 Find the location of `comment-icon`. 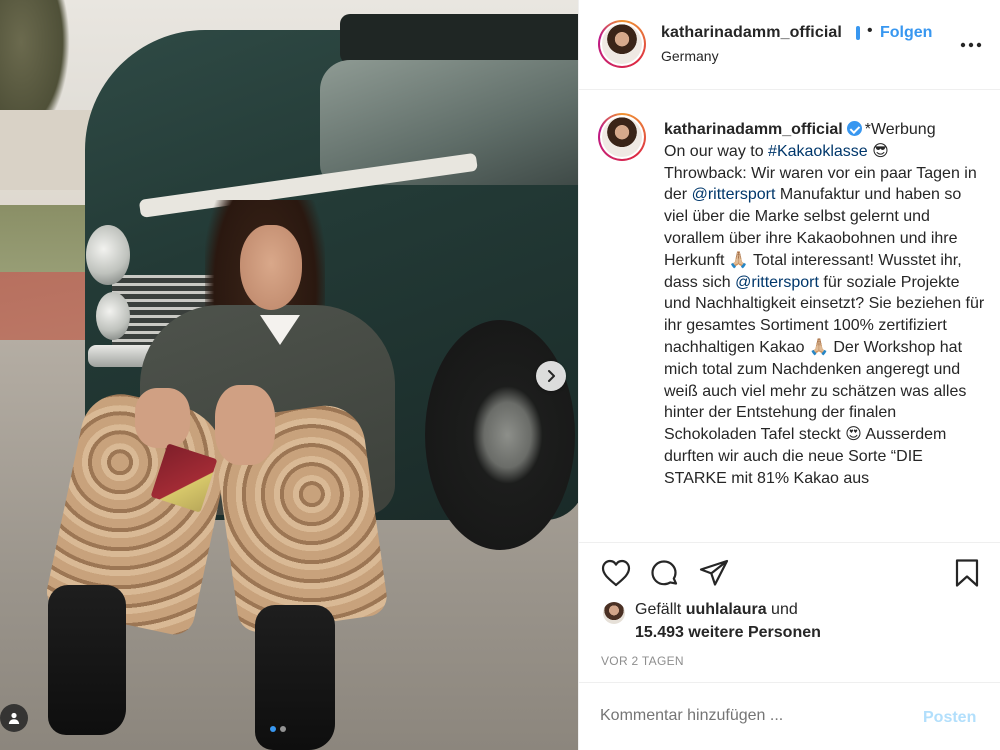

comment-icon is located at coordinates (664, 573).